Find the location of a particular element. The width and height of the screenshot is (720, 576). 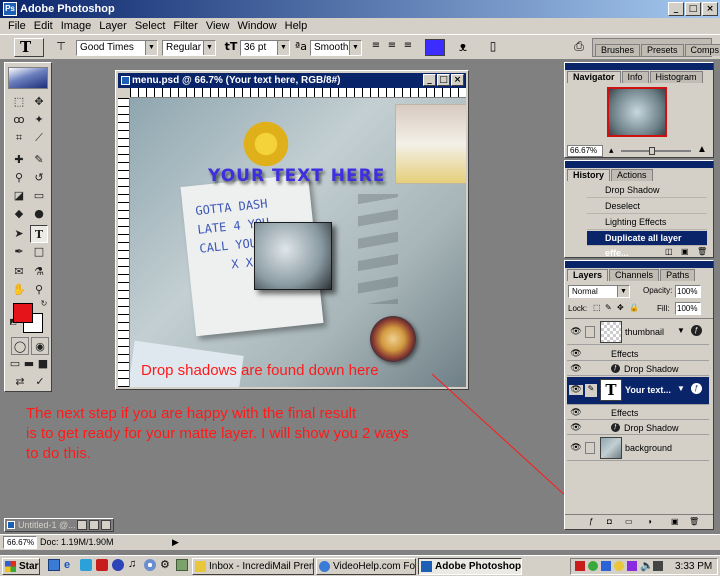

layers-panel-titlebar is located at coordinates (639, 264).